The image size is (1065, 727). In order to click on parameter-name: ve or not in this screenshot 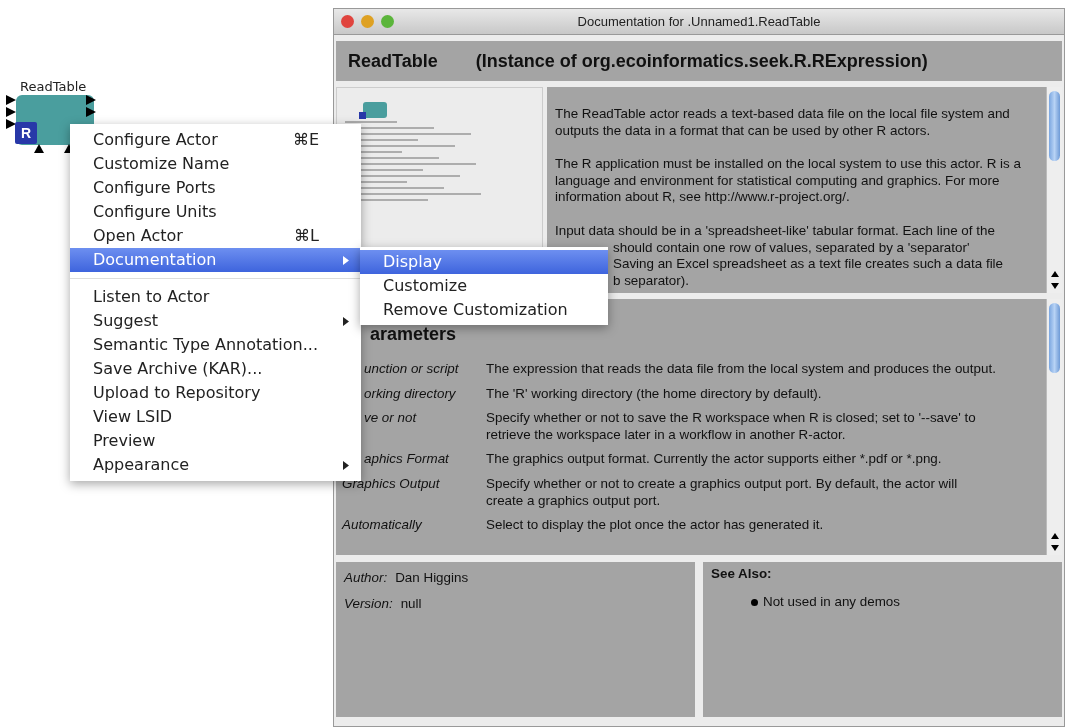, I will do `click(390, 418)`.